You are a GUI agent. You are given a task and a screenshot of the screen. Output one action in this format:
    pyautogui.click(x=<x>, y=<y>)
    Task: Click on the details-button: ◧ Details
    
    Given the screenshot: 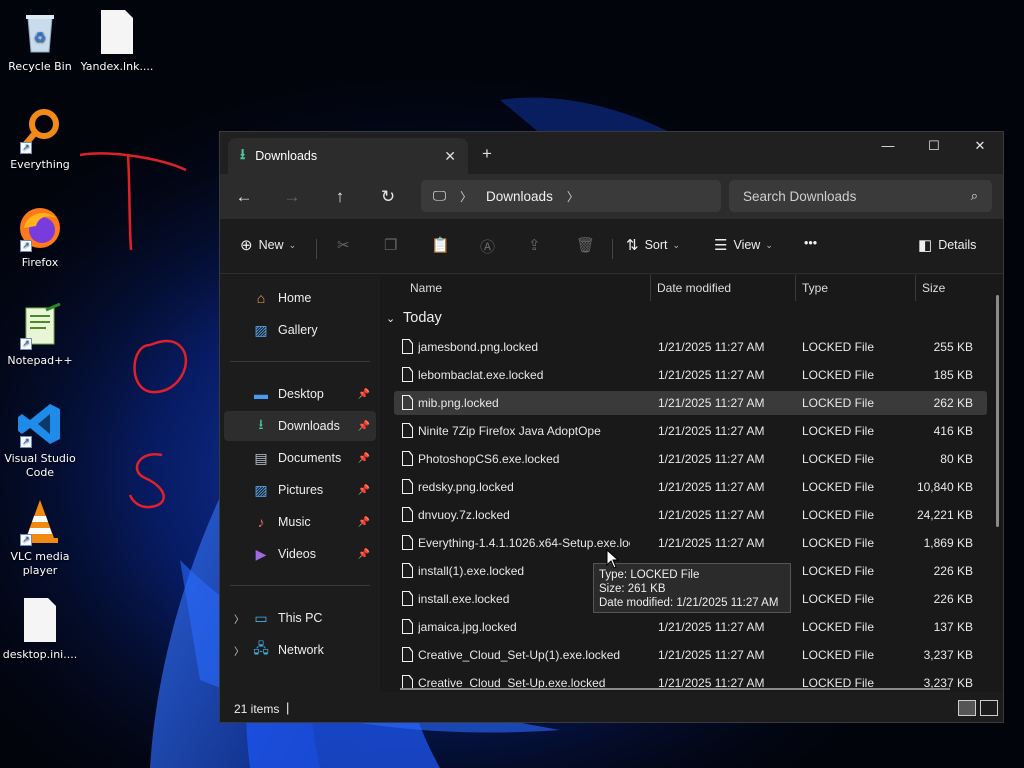 What is the action you would take?
    pyautogui.click(x=947, y=245)
    